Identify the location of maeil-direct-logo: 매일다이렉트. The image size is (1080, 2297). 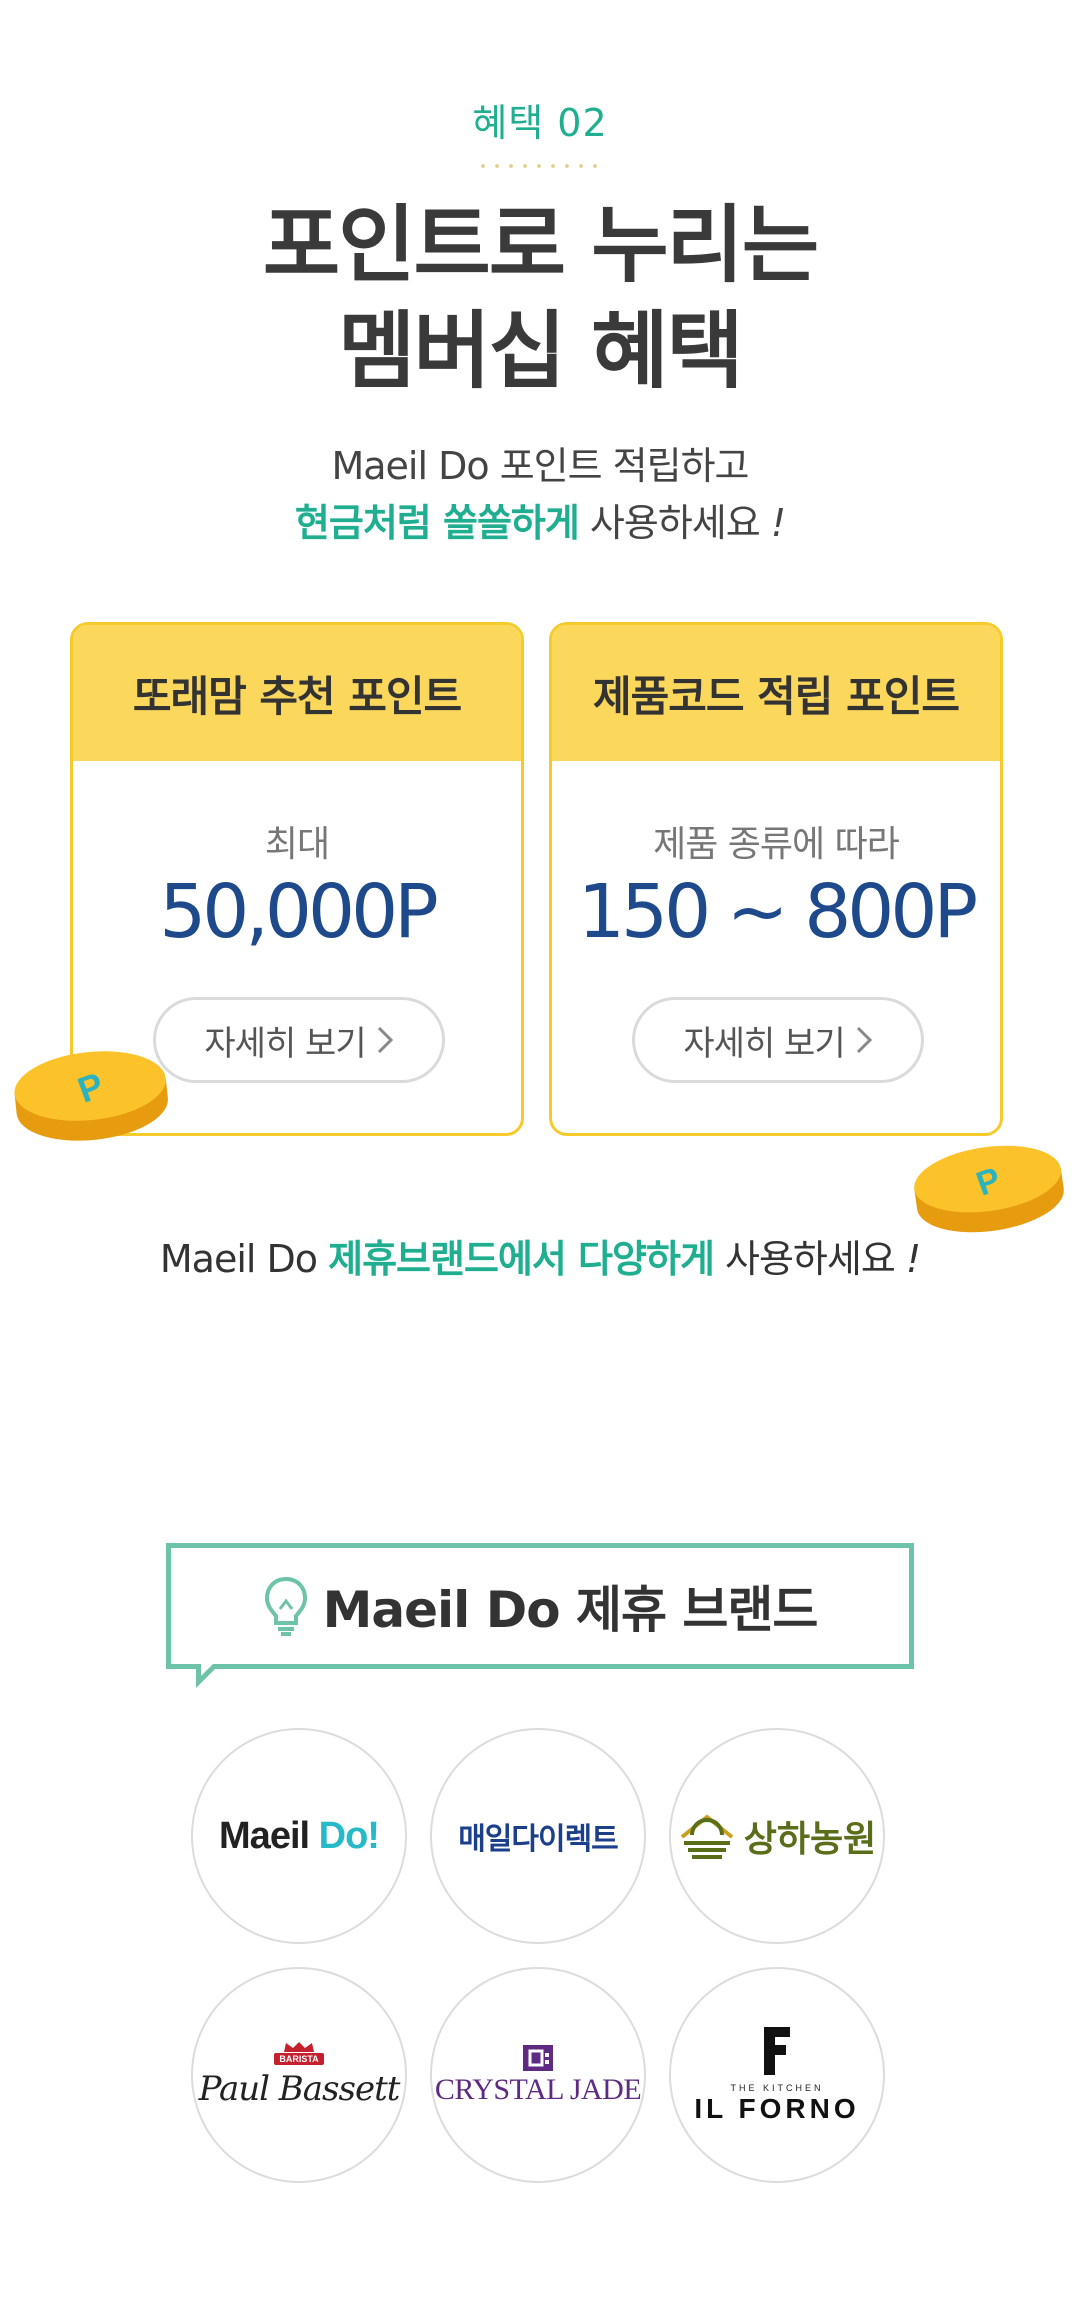
(538, 1836).